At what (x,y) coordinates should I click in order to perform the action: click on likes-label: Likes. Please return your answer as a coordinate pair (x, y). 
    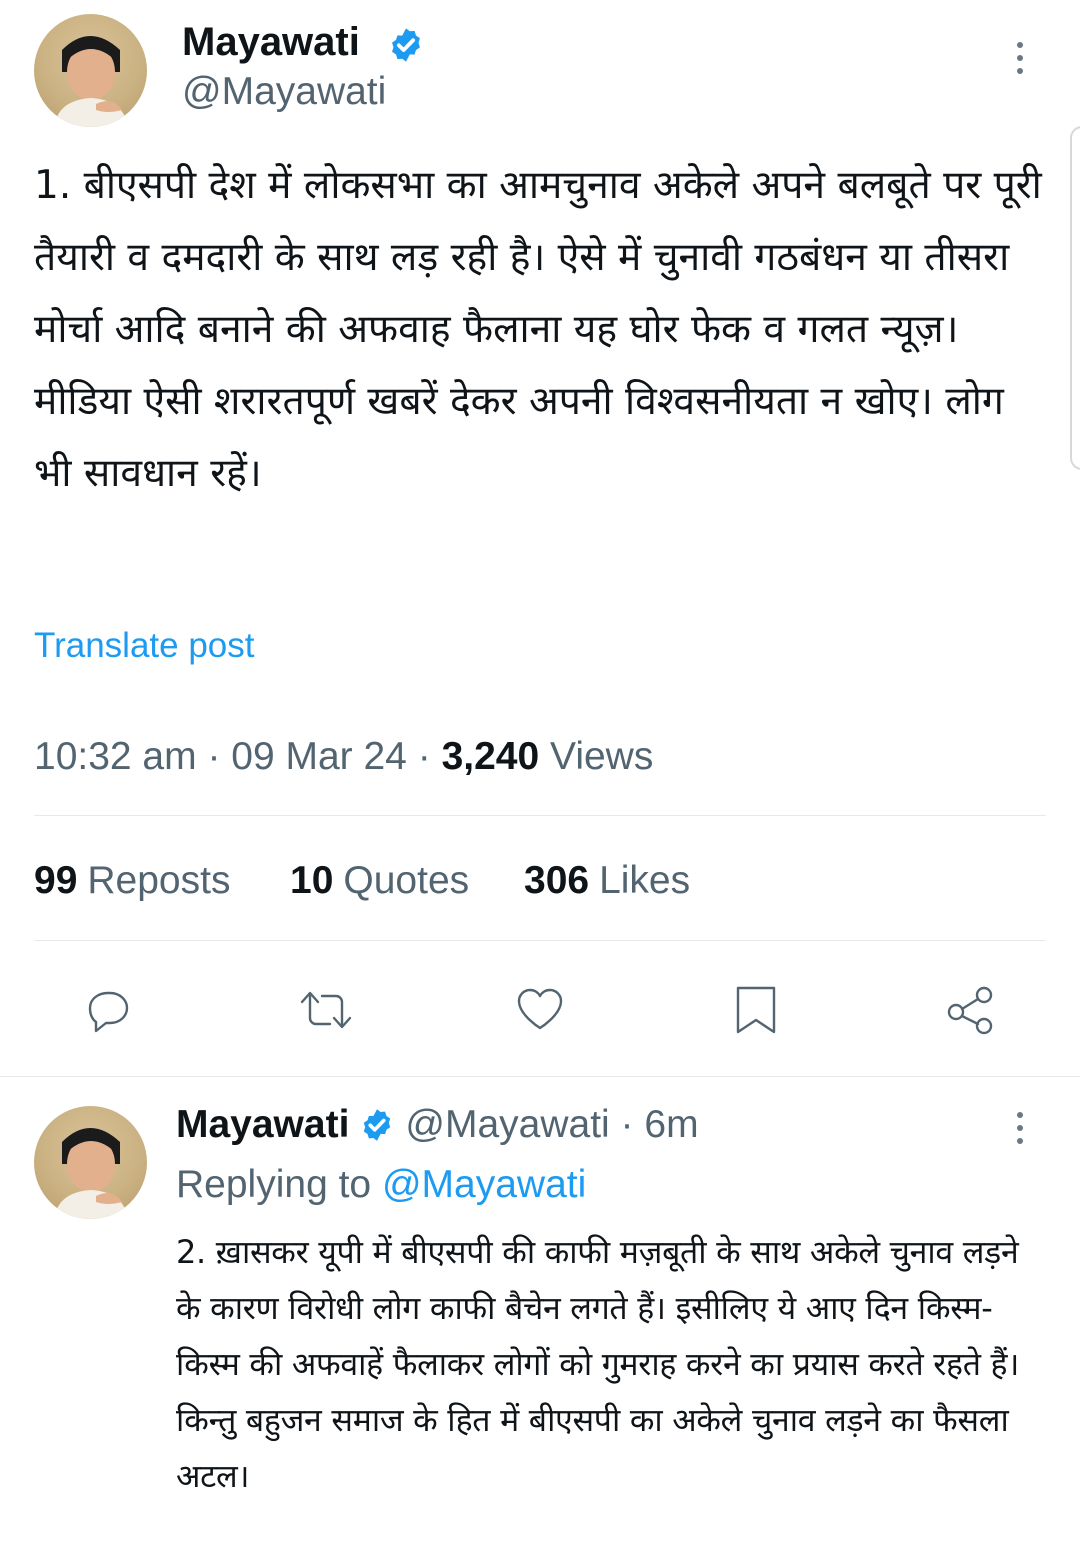
    Looking at the image, I should click on (645, 880).